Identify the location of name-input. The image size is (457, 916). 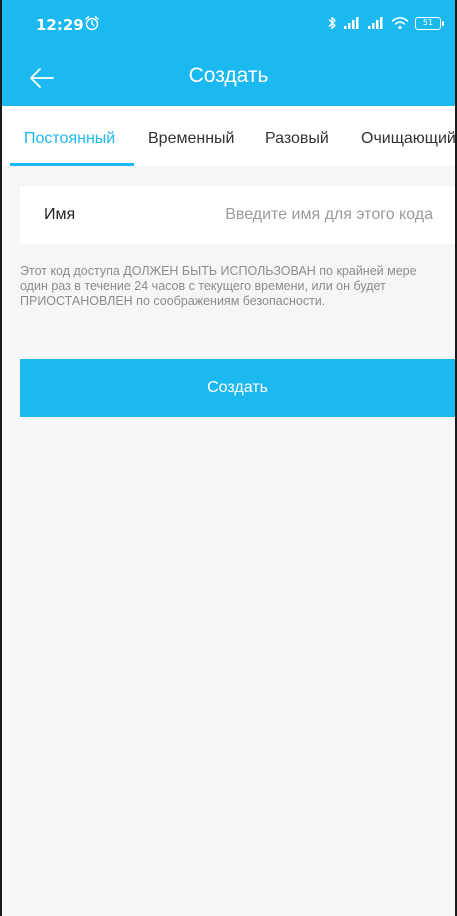
(308, 215).